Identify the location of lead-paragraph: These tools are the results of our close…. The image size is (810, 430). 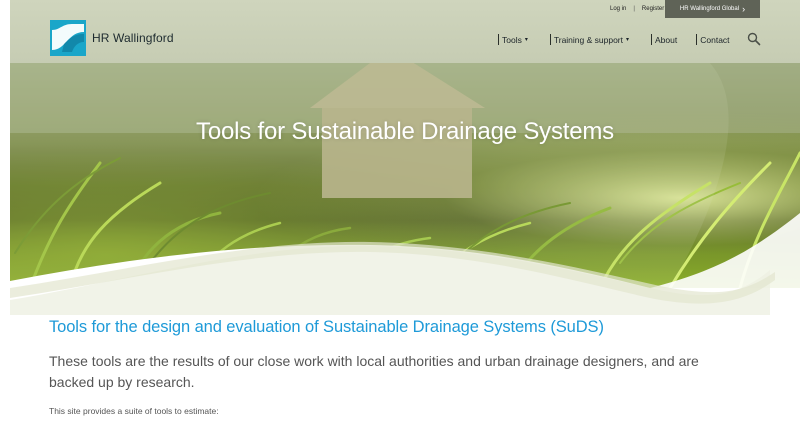
(374, 371).